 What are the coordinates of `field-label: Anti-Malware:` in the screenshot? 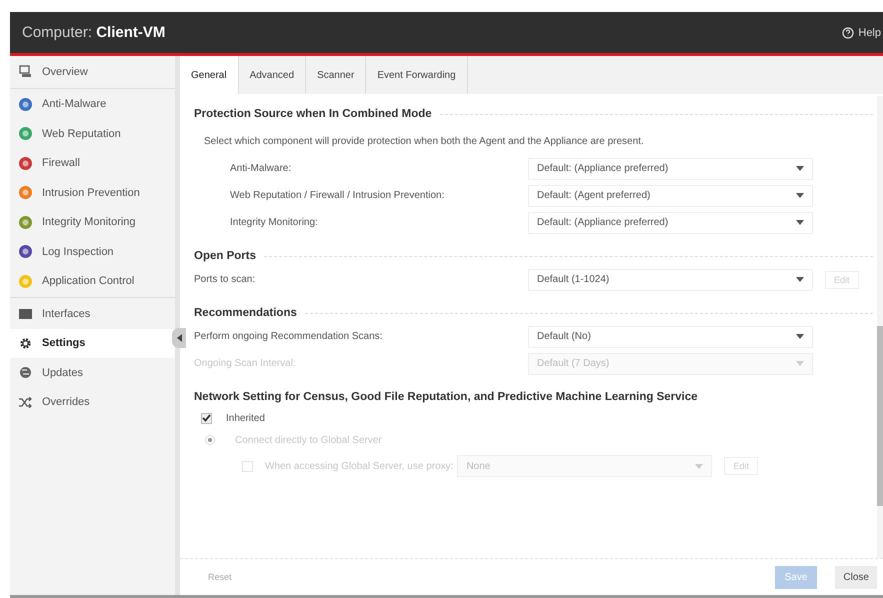 It's located at (261, 168).